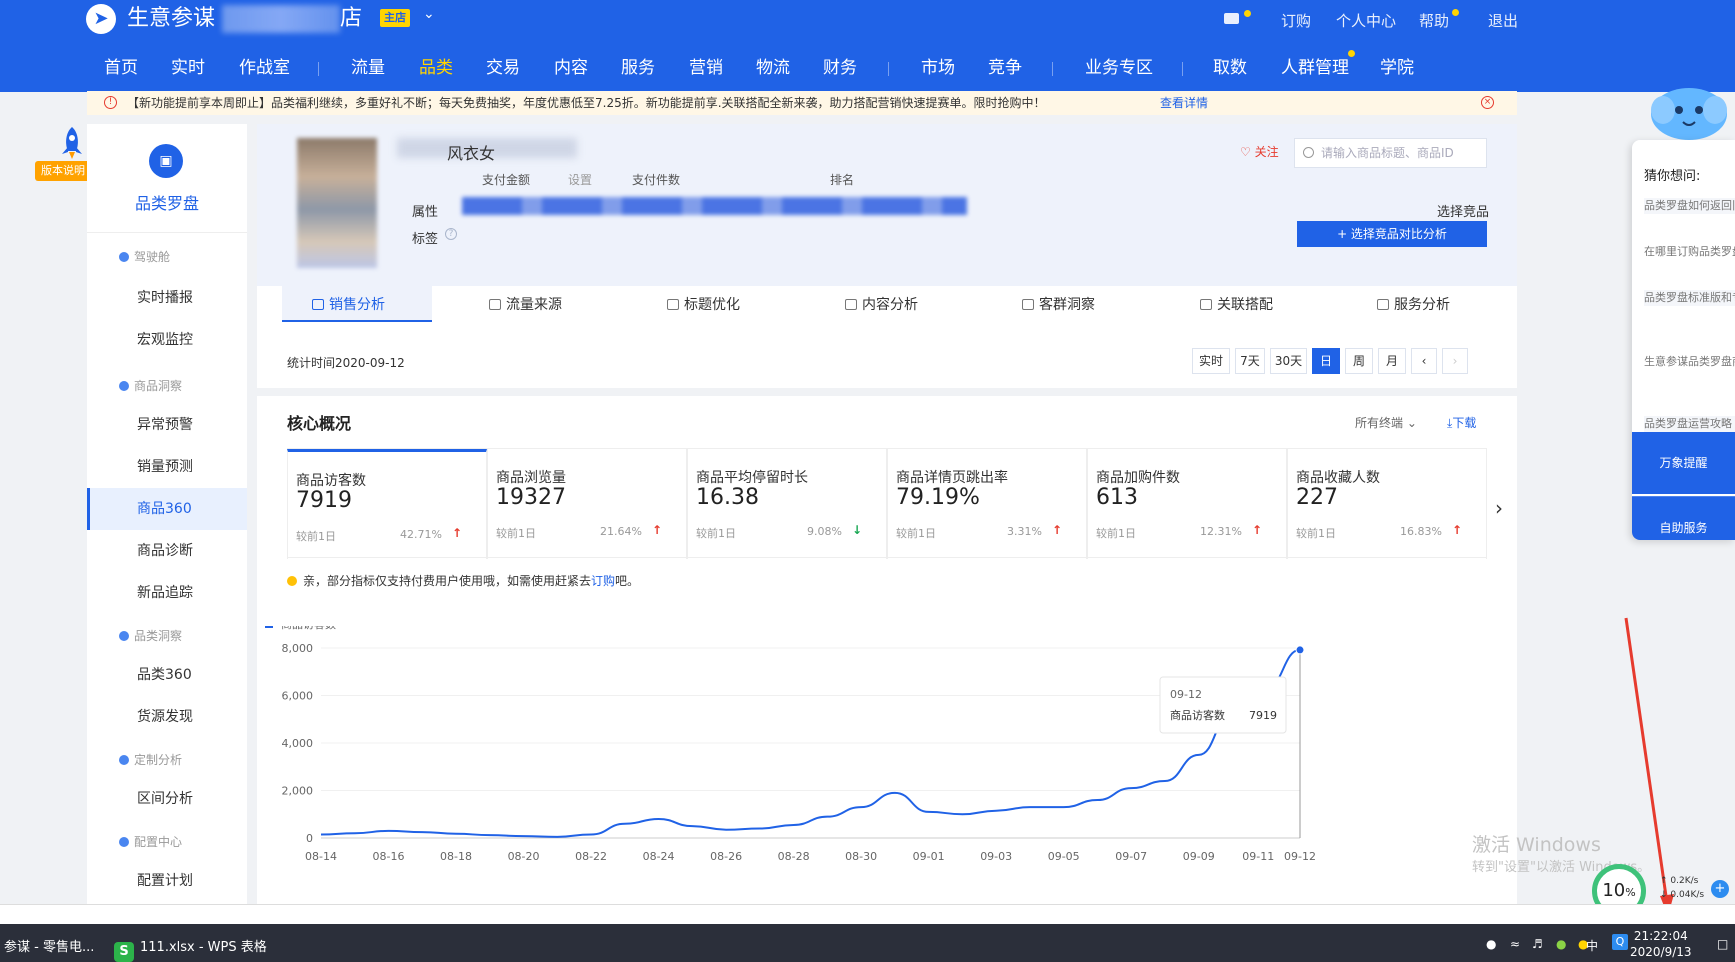 Image resolution: width=1735 pixels, height=962 pixels. I want to click on sidebar-title: 品类罗盘, so click(167, 202).